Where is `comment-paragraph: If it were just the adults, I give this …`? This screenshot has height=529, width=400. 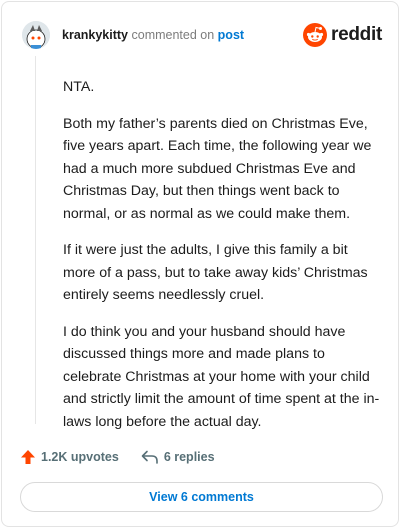
comment-paragraph: If it were just the adults, I give this … is located at coordinates (215, 272).